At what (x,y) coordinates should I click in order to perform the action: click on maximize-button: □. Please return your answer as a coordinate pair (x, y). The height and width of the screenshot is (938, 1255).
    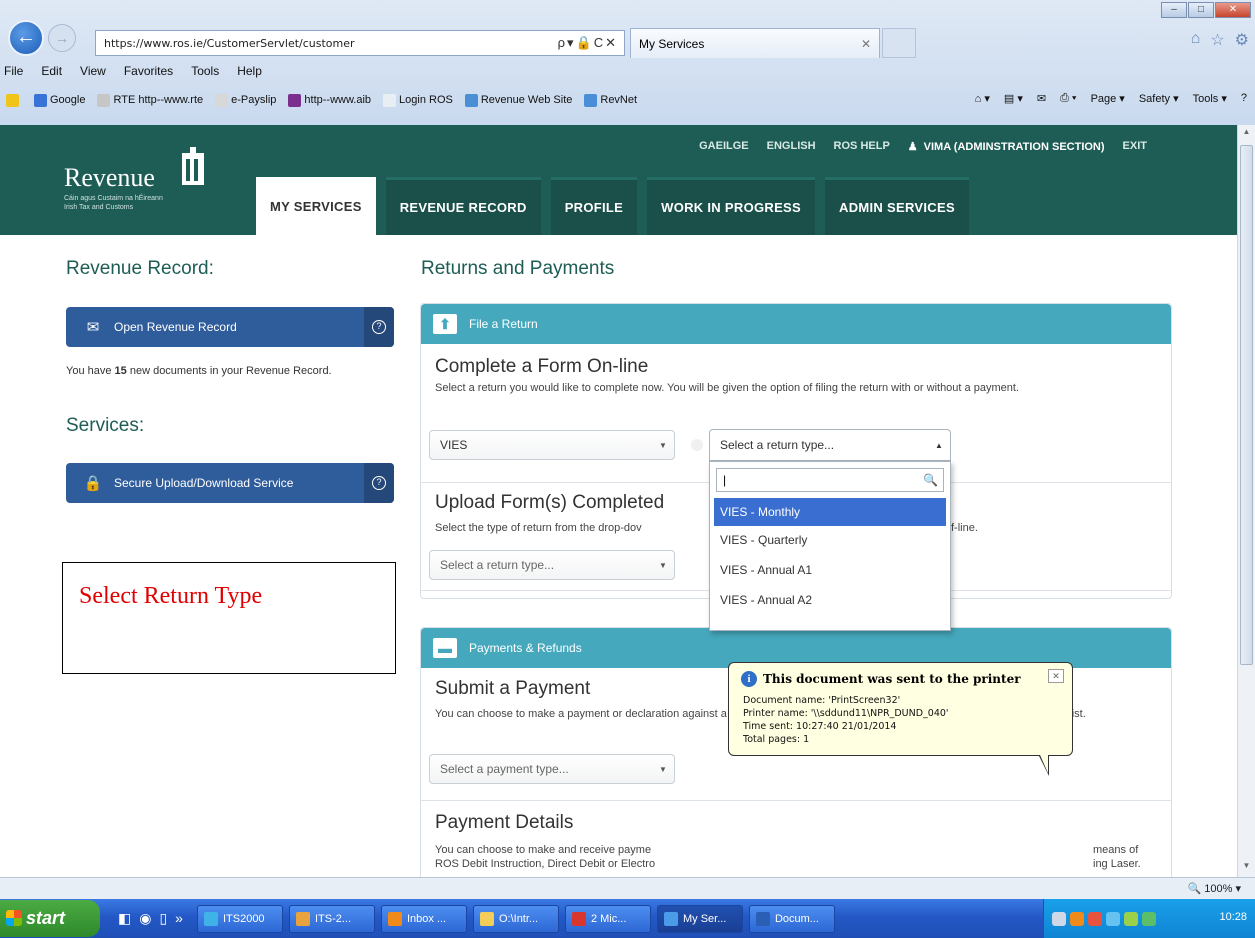
    Looking at the image, I should click on (1201, 10).